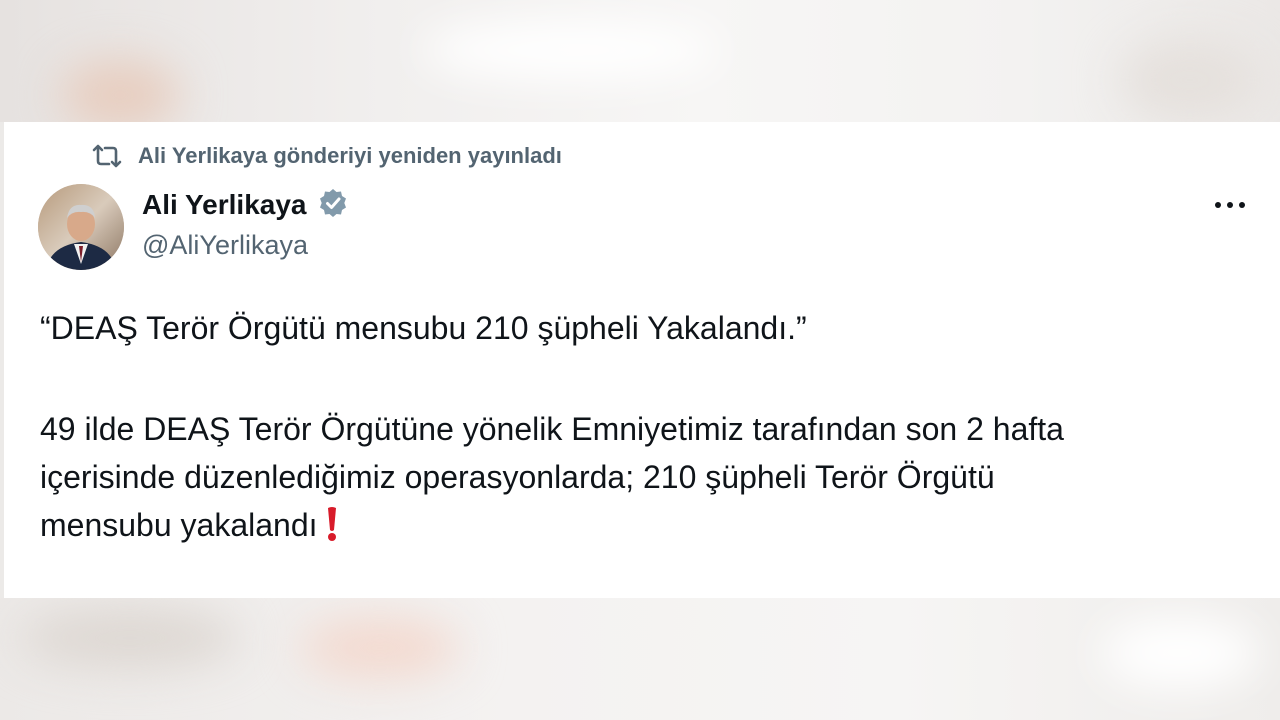  Describe the element at coordinates (1230, 205) in the screenshot. I see `more-options-icon` at that location.